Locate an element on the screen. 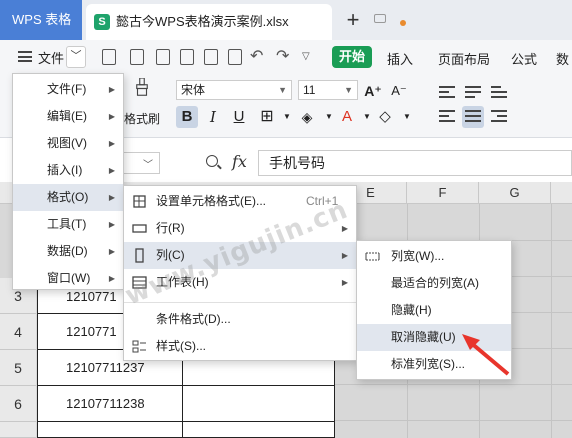 The image size is (572, 438). eraser-icon: ◇ is located at coordinates (385, 117).